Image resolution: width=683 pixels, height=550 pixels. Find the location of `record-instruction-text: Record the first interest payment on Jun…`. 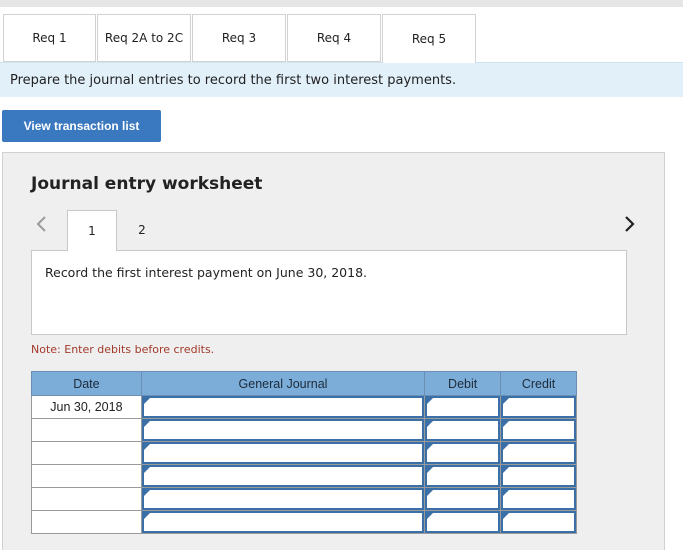

record-instruction-text: Record the first interest payment on Jun… is located at coordinates (206, 272).